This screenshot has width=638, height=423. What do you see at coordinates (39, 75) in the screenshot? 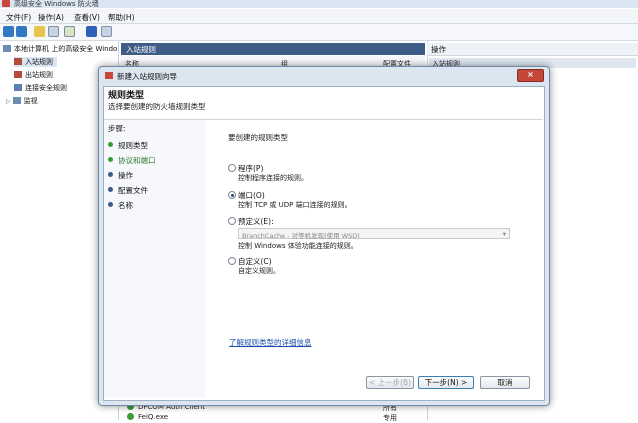
I see `tree-item-label: 出站规则` at bounding box center [39, 75].